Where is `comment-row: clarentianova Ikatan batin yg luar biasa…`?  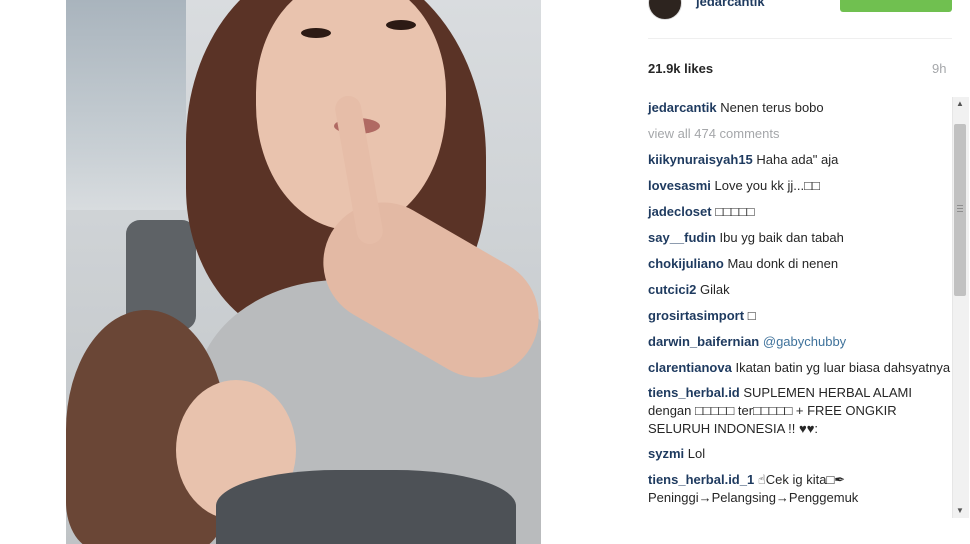
comment-row: clarentianova Ikatan batin yg luar biasa… is located at coordinates (800, 368).